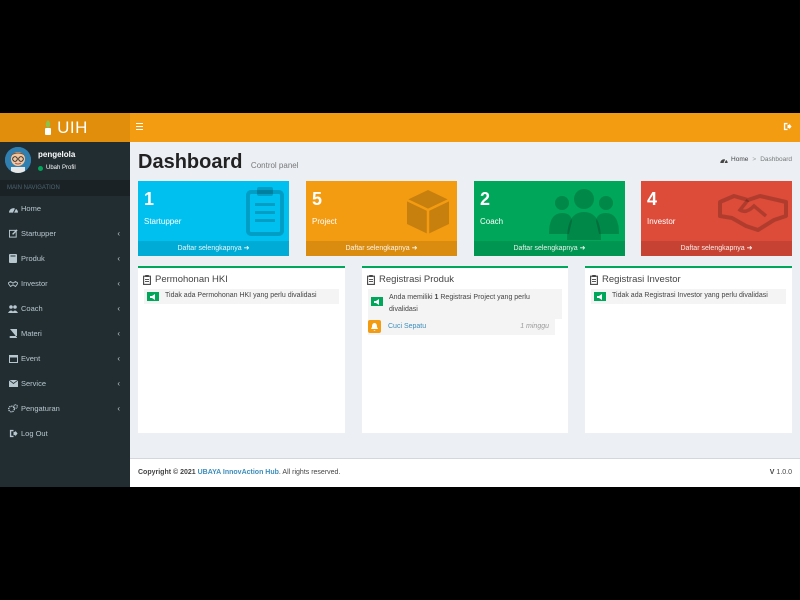 The height and width of the screenshot is (600, 800). What do you see at coordinates (65, 208) in the screenshot?
I see `sidebar-item-home: Home` at bounding box center [65, 208].